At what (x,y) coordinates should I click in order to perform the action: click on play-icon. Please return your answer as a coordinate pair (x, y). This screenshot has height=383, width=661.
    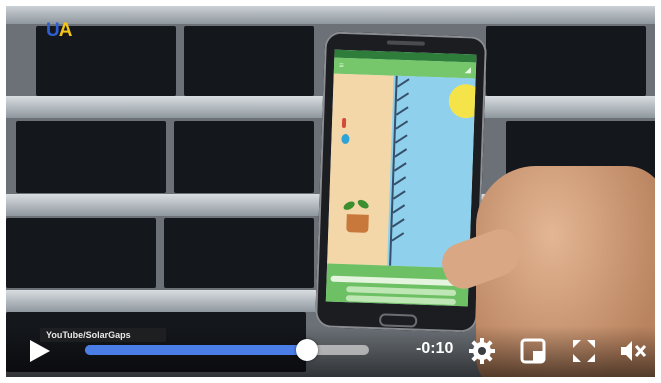
    Looking at the image, I should click on (40, 351).